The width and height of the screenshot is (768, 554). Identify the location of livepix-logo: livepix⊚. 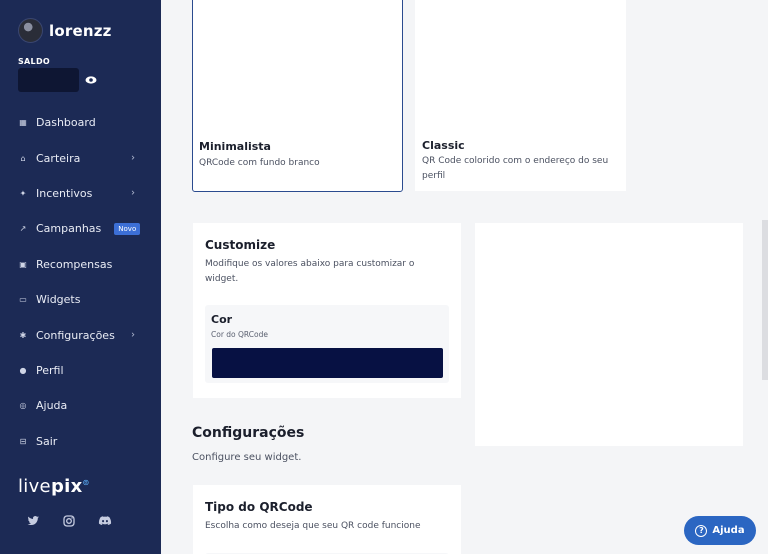
(54, 486).